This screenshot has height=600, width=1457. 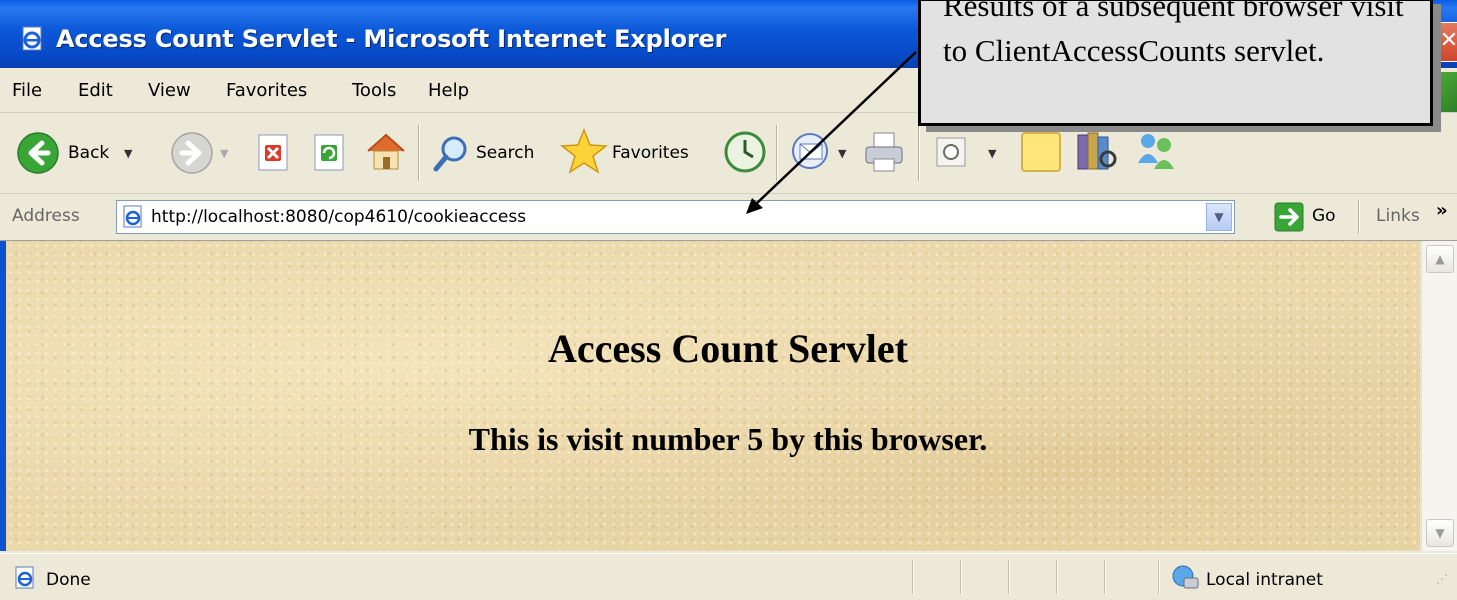 What do you see at coordinates (885, 152) in the screenshot?
I see `print-icon` at bounding box center [885, 152].